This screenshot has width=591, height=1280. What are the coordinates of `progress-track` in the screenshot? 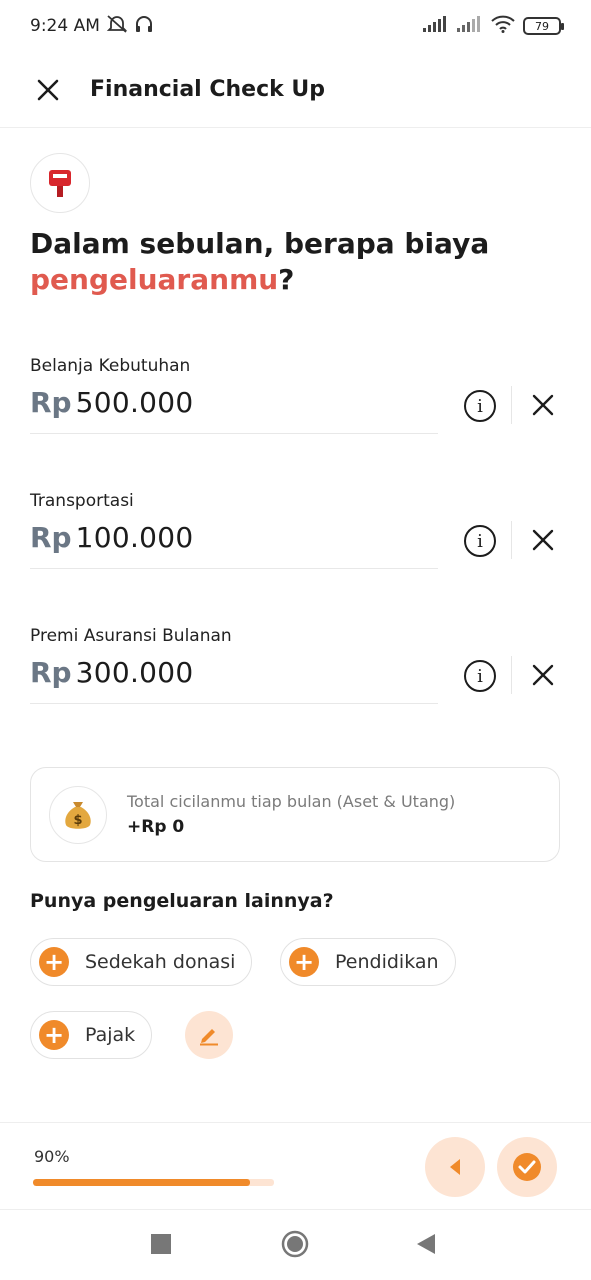 It's located at (153, 1182).